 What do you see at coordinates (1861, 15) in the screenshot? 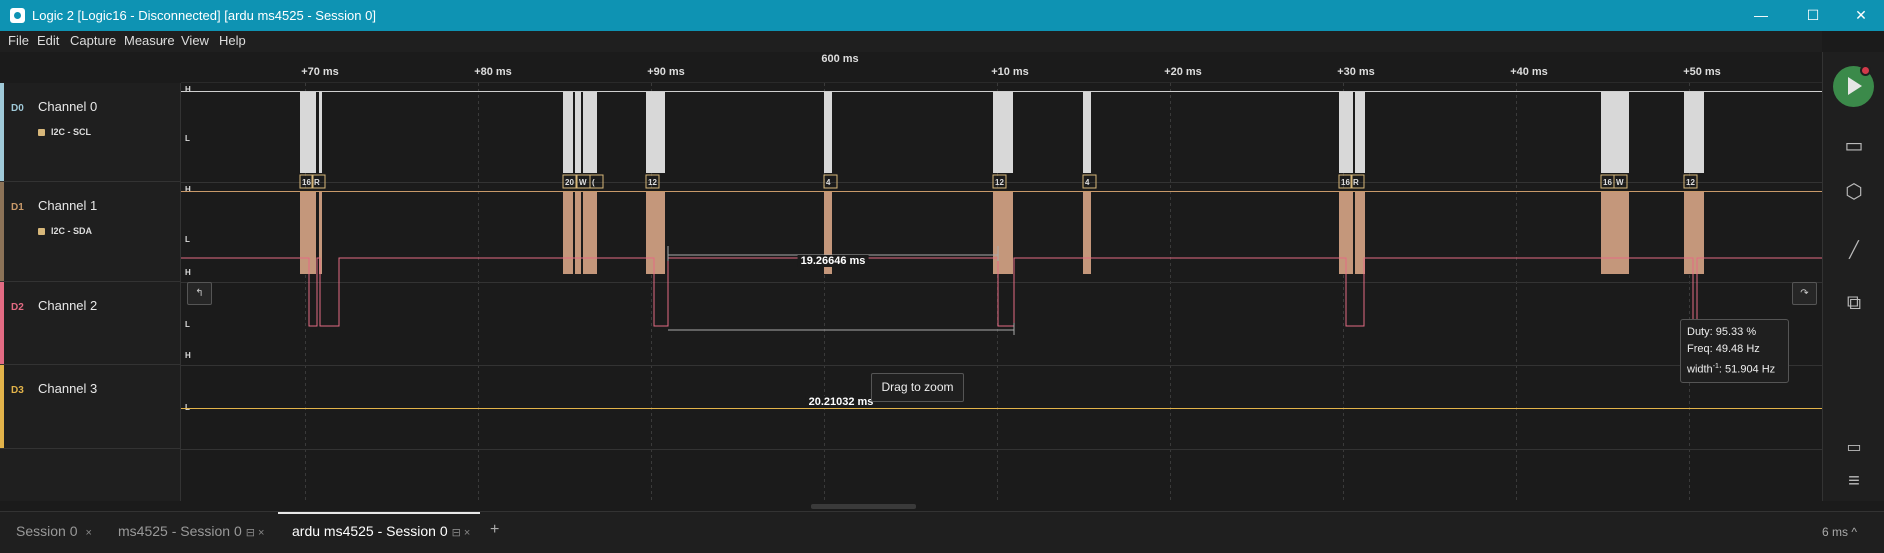
I see `close-button: ✕` at bounding box center [1861, 15].